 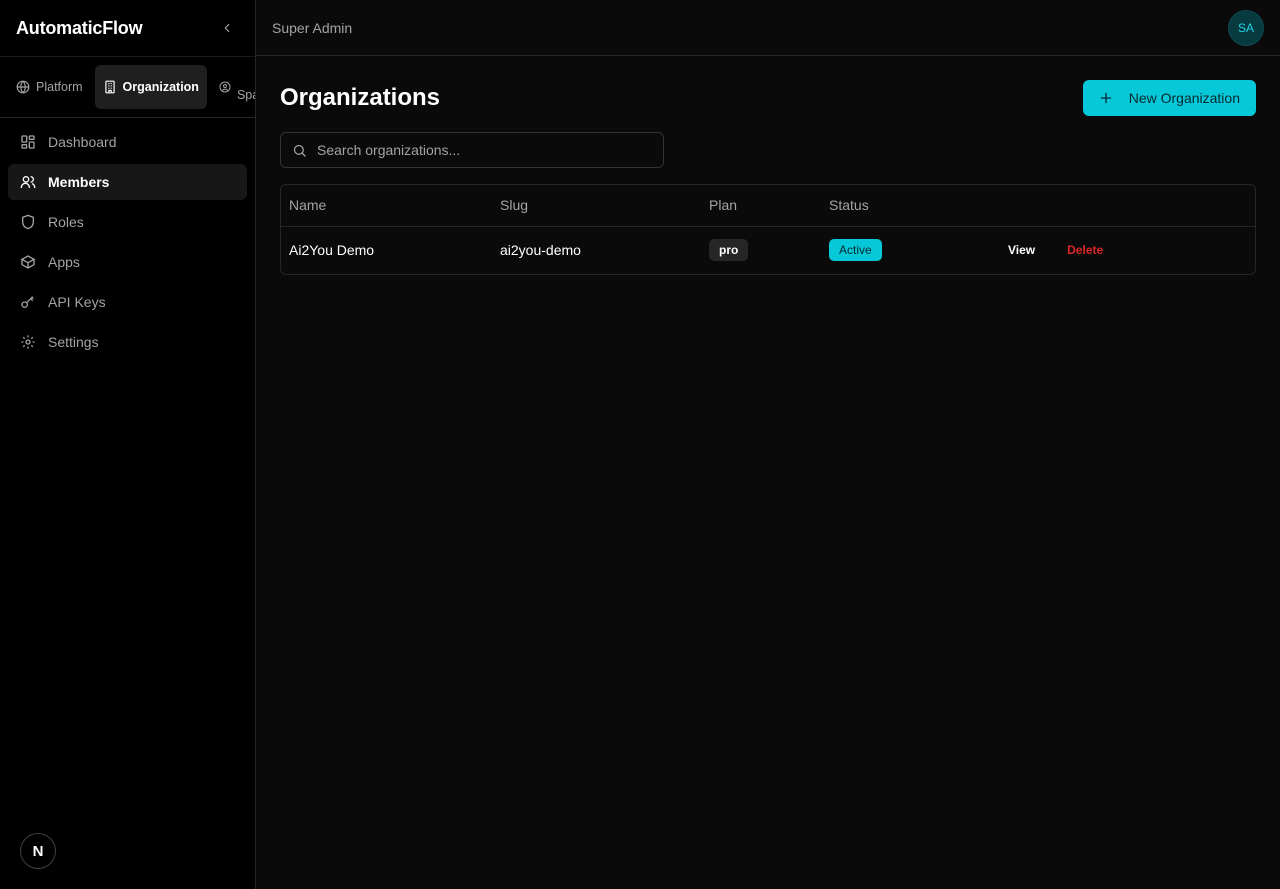 I want to click on scope-tabs: Platform Organization My Space, so click(x=127, y=87).